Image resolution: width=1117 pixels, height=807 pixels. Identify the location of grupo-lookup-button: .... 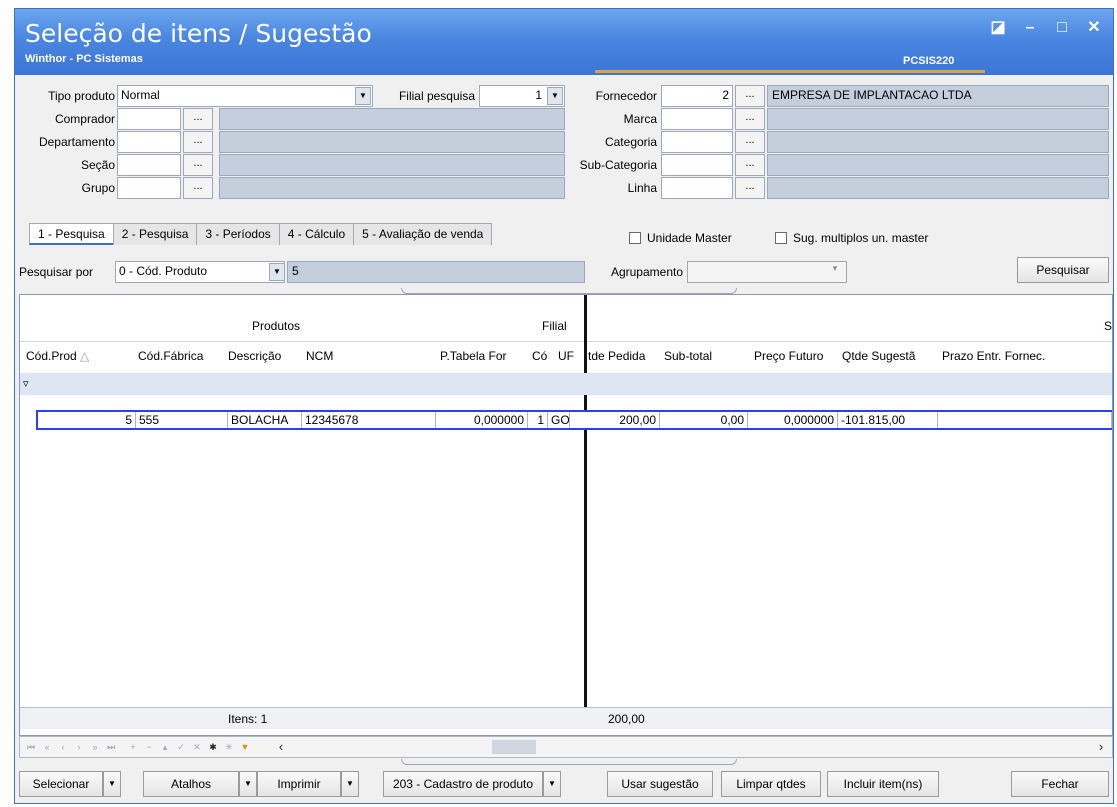
(198, 188).